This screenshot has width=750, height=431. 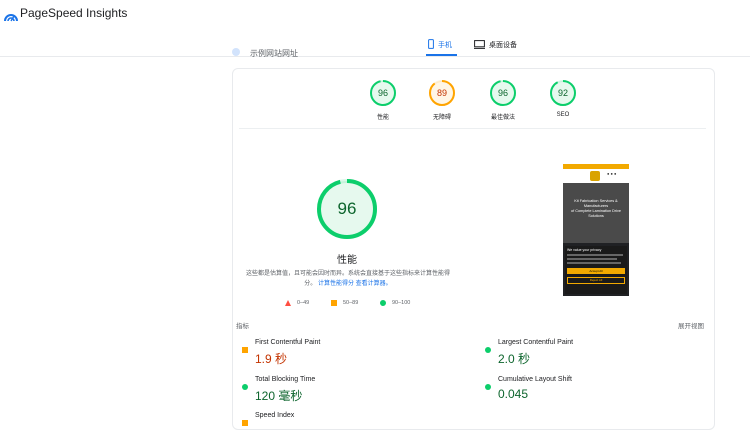 I want to click on shot-header: ● ● ●, so click(x=596, y=176).